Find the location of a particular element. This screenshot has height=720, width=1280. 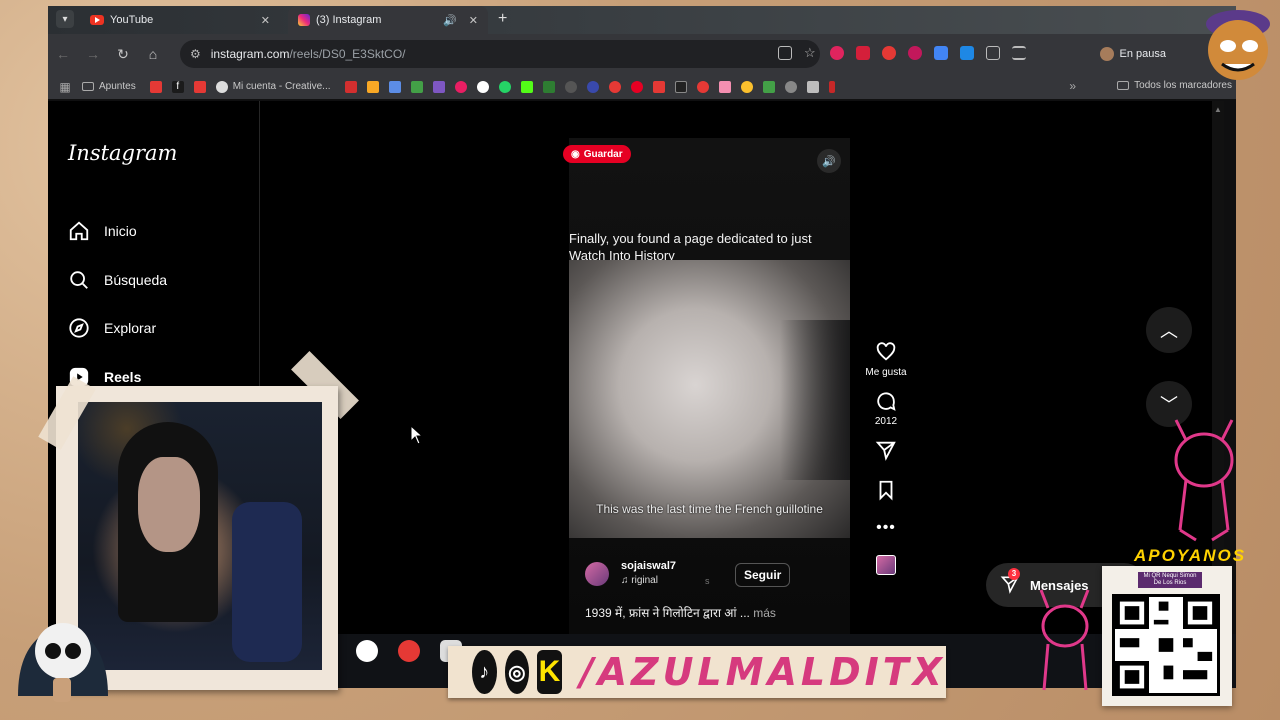

more-link: más is located at coordinates (764, 613).